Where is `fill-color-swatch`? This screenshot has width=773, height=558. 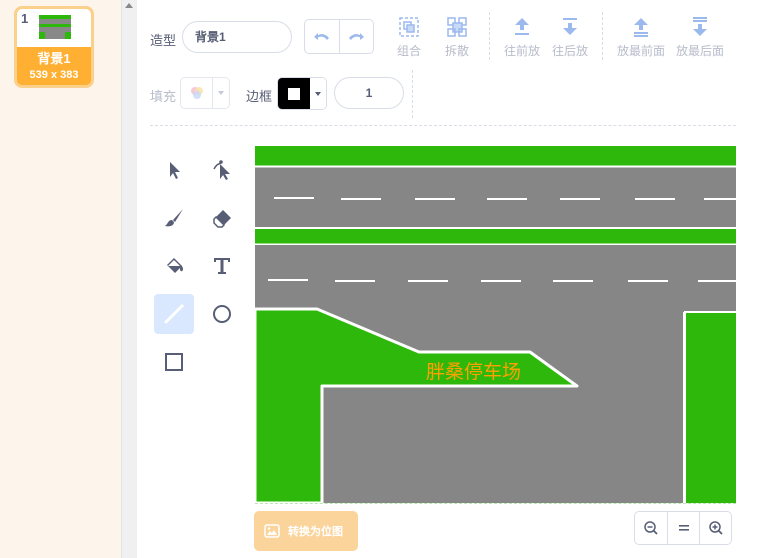 fill-color-swatch is located at coordinates (196, 93).